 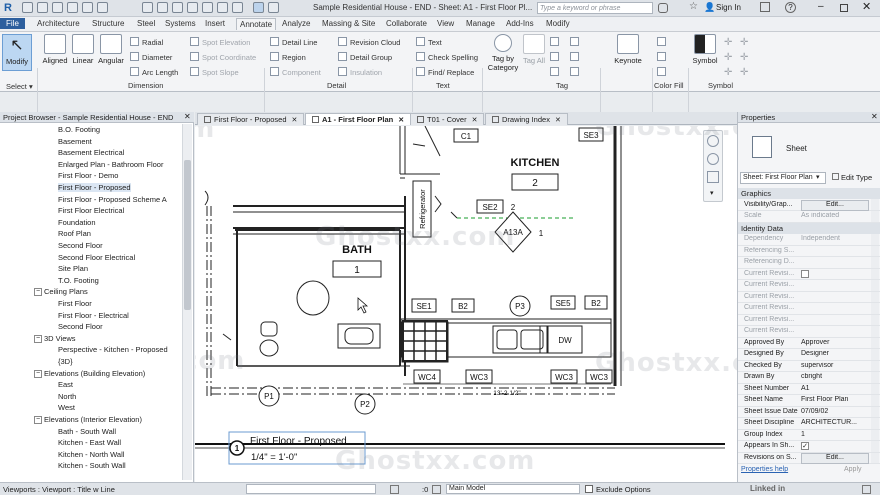 I want to click on dimension-panel-label: Dimension, so click(x=145, y=85).